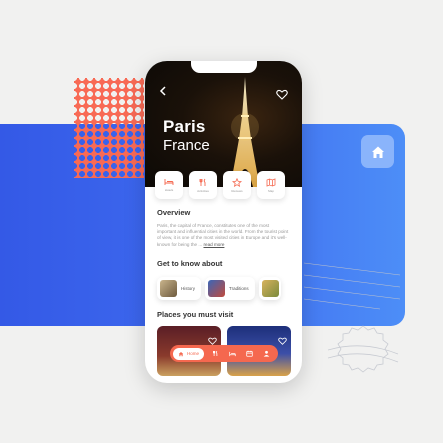  I want to click on know-item-history: History, so click(179, 288).